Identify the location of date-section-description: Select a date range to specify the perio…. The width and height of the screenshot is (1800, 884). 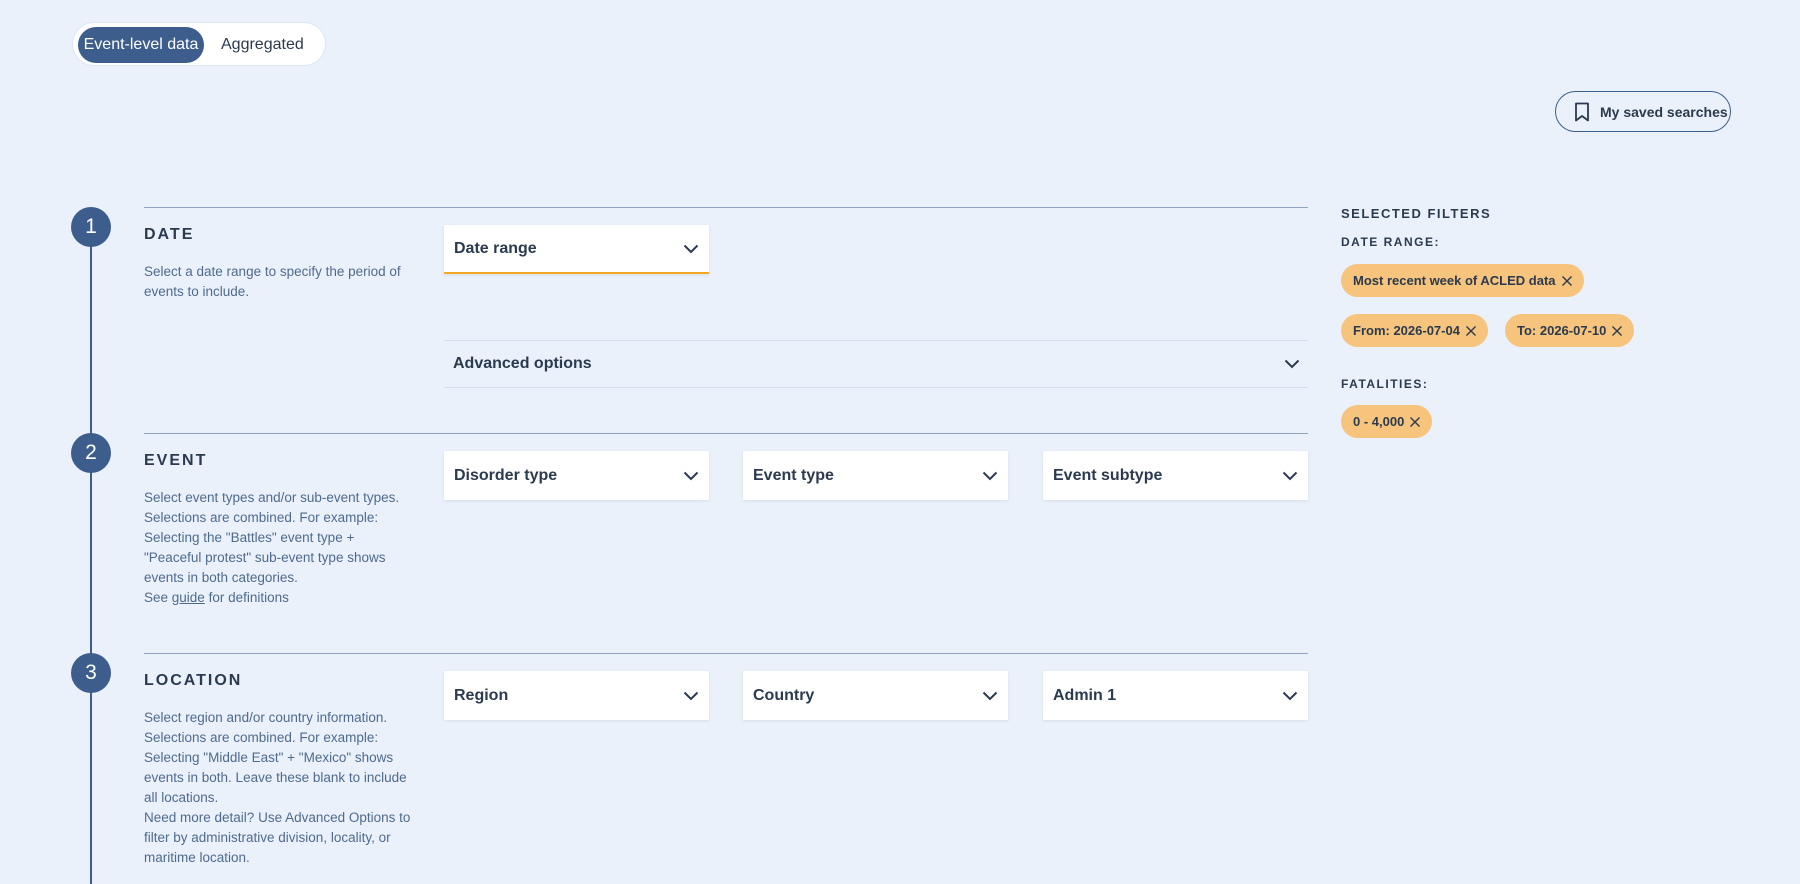
(272, 281).